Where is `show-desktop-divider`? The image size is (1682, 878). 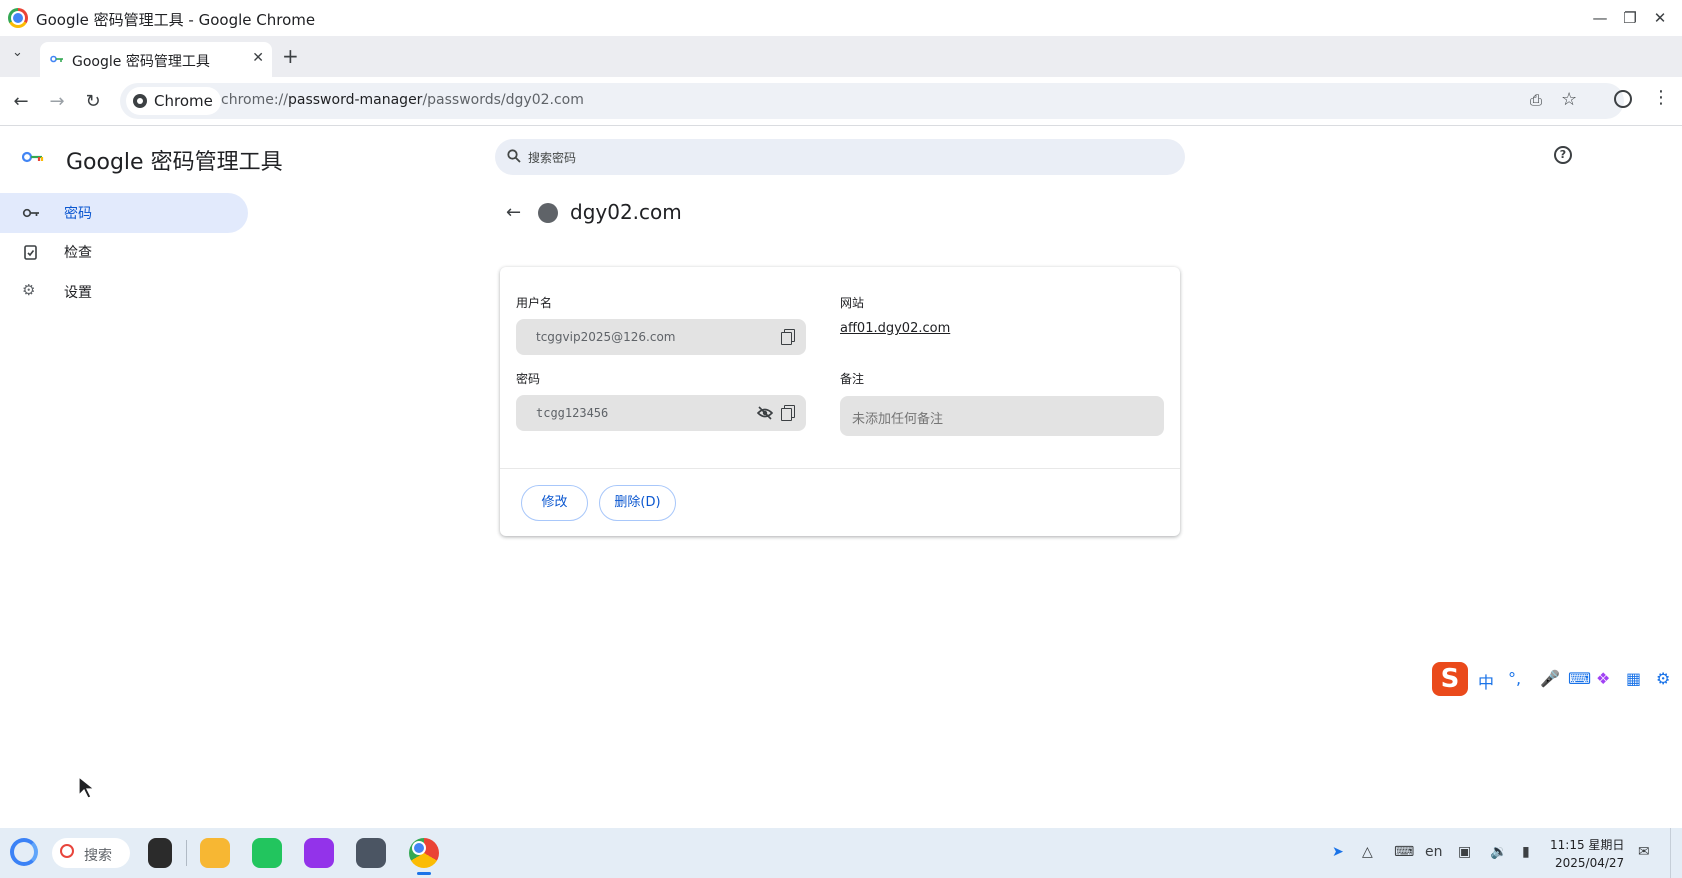 show-desktop-divider is located at coordinates (1670, 853).